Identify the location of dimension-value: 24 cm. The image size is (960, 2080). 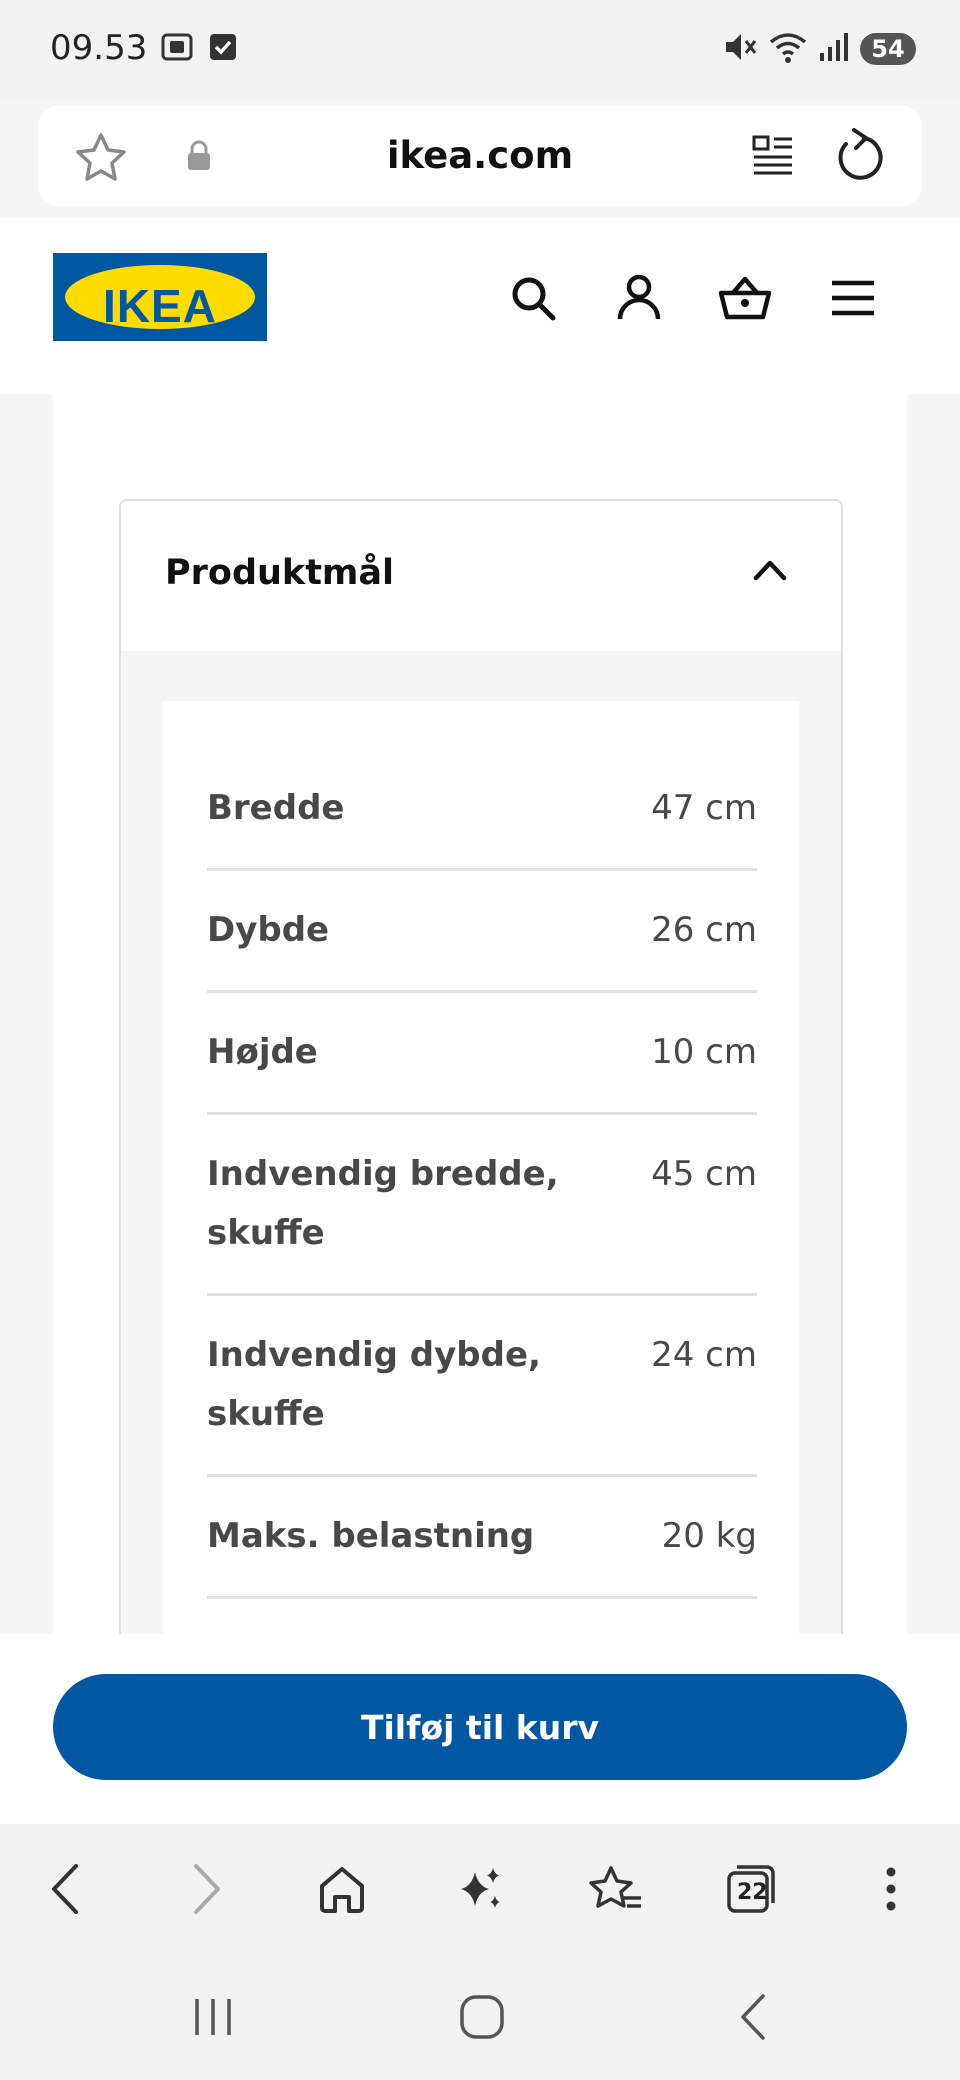
(704, 1355).